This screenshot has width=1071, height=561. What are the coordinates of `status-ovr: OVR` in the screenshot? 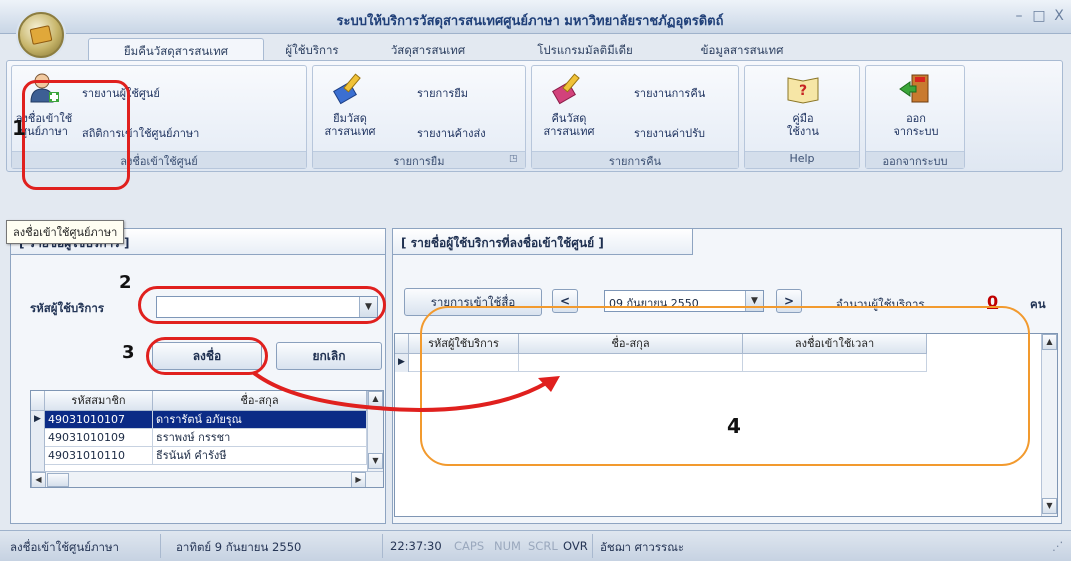 It's located at (575, 546).